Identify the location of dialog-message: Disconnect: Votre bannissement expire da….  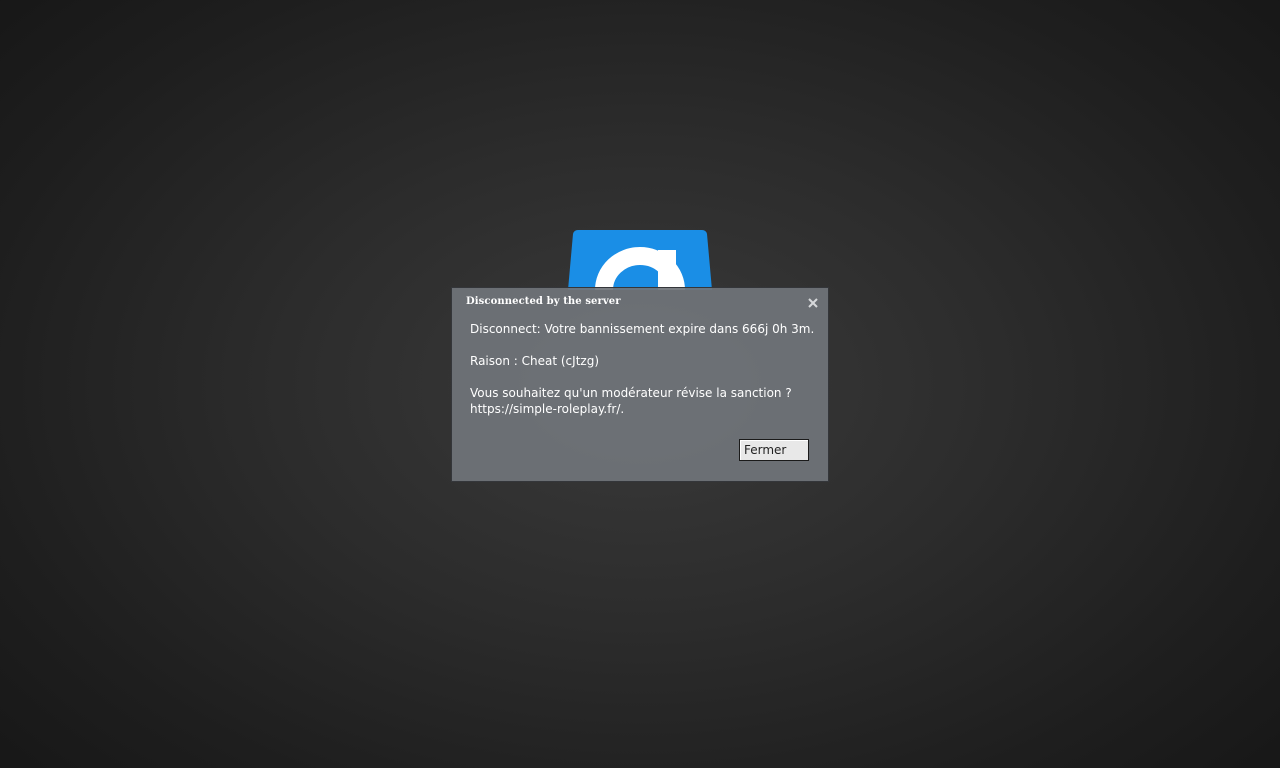
(642, 377).